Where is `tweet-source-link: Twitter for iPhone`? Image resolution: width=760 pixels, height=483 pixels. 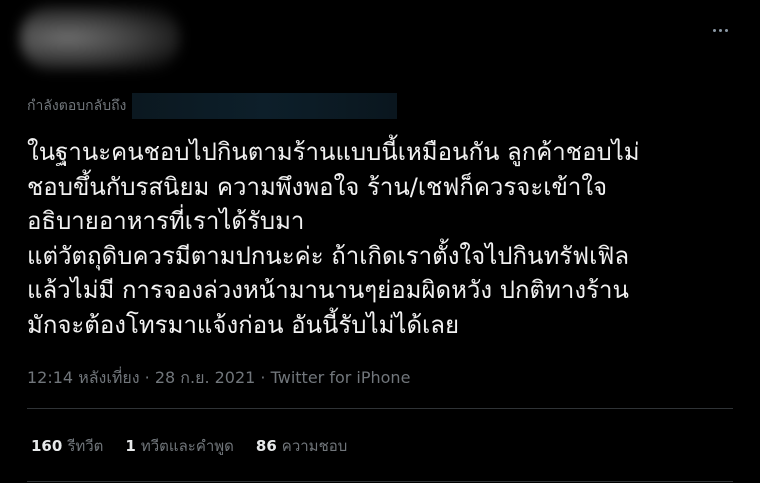
tweet-source-link: Twitter for iPhone is located at coordinates (341, 377).